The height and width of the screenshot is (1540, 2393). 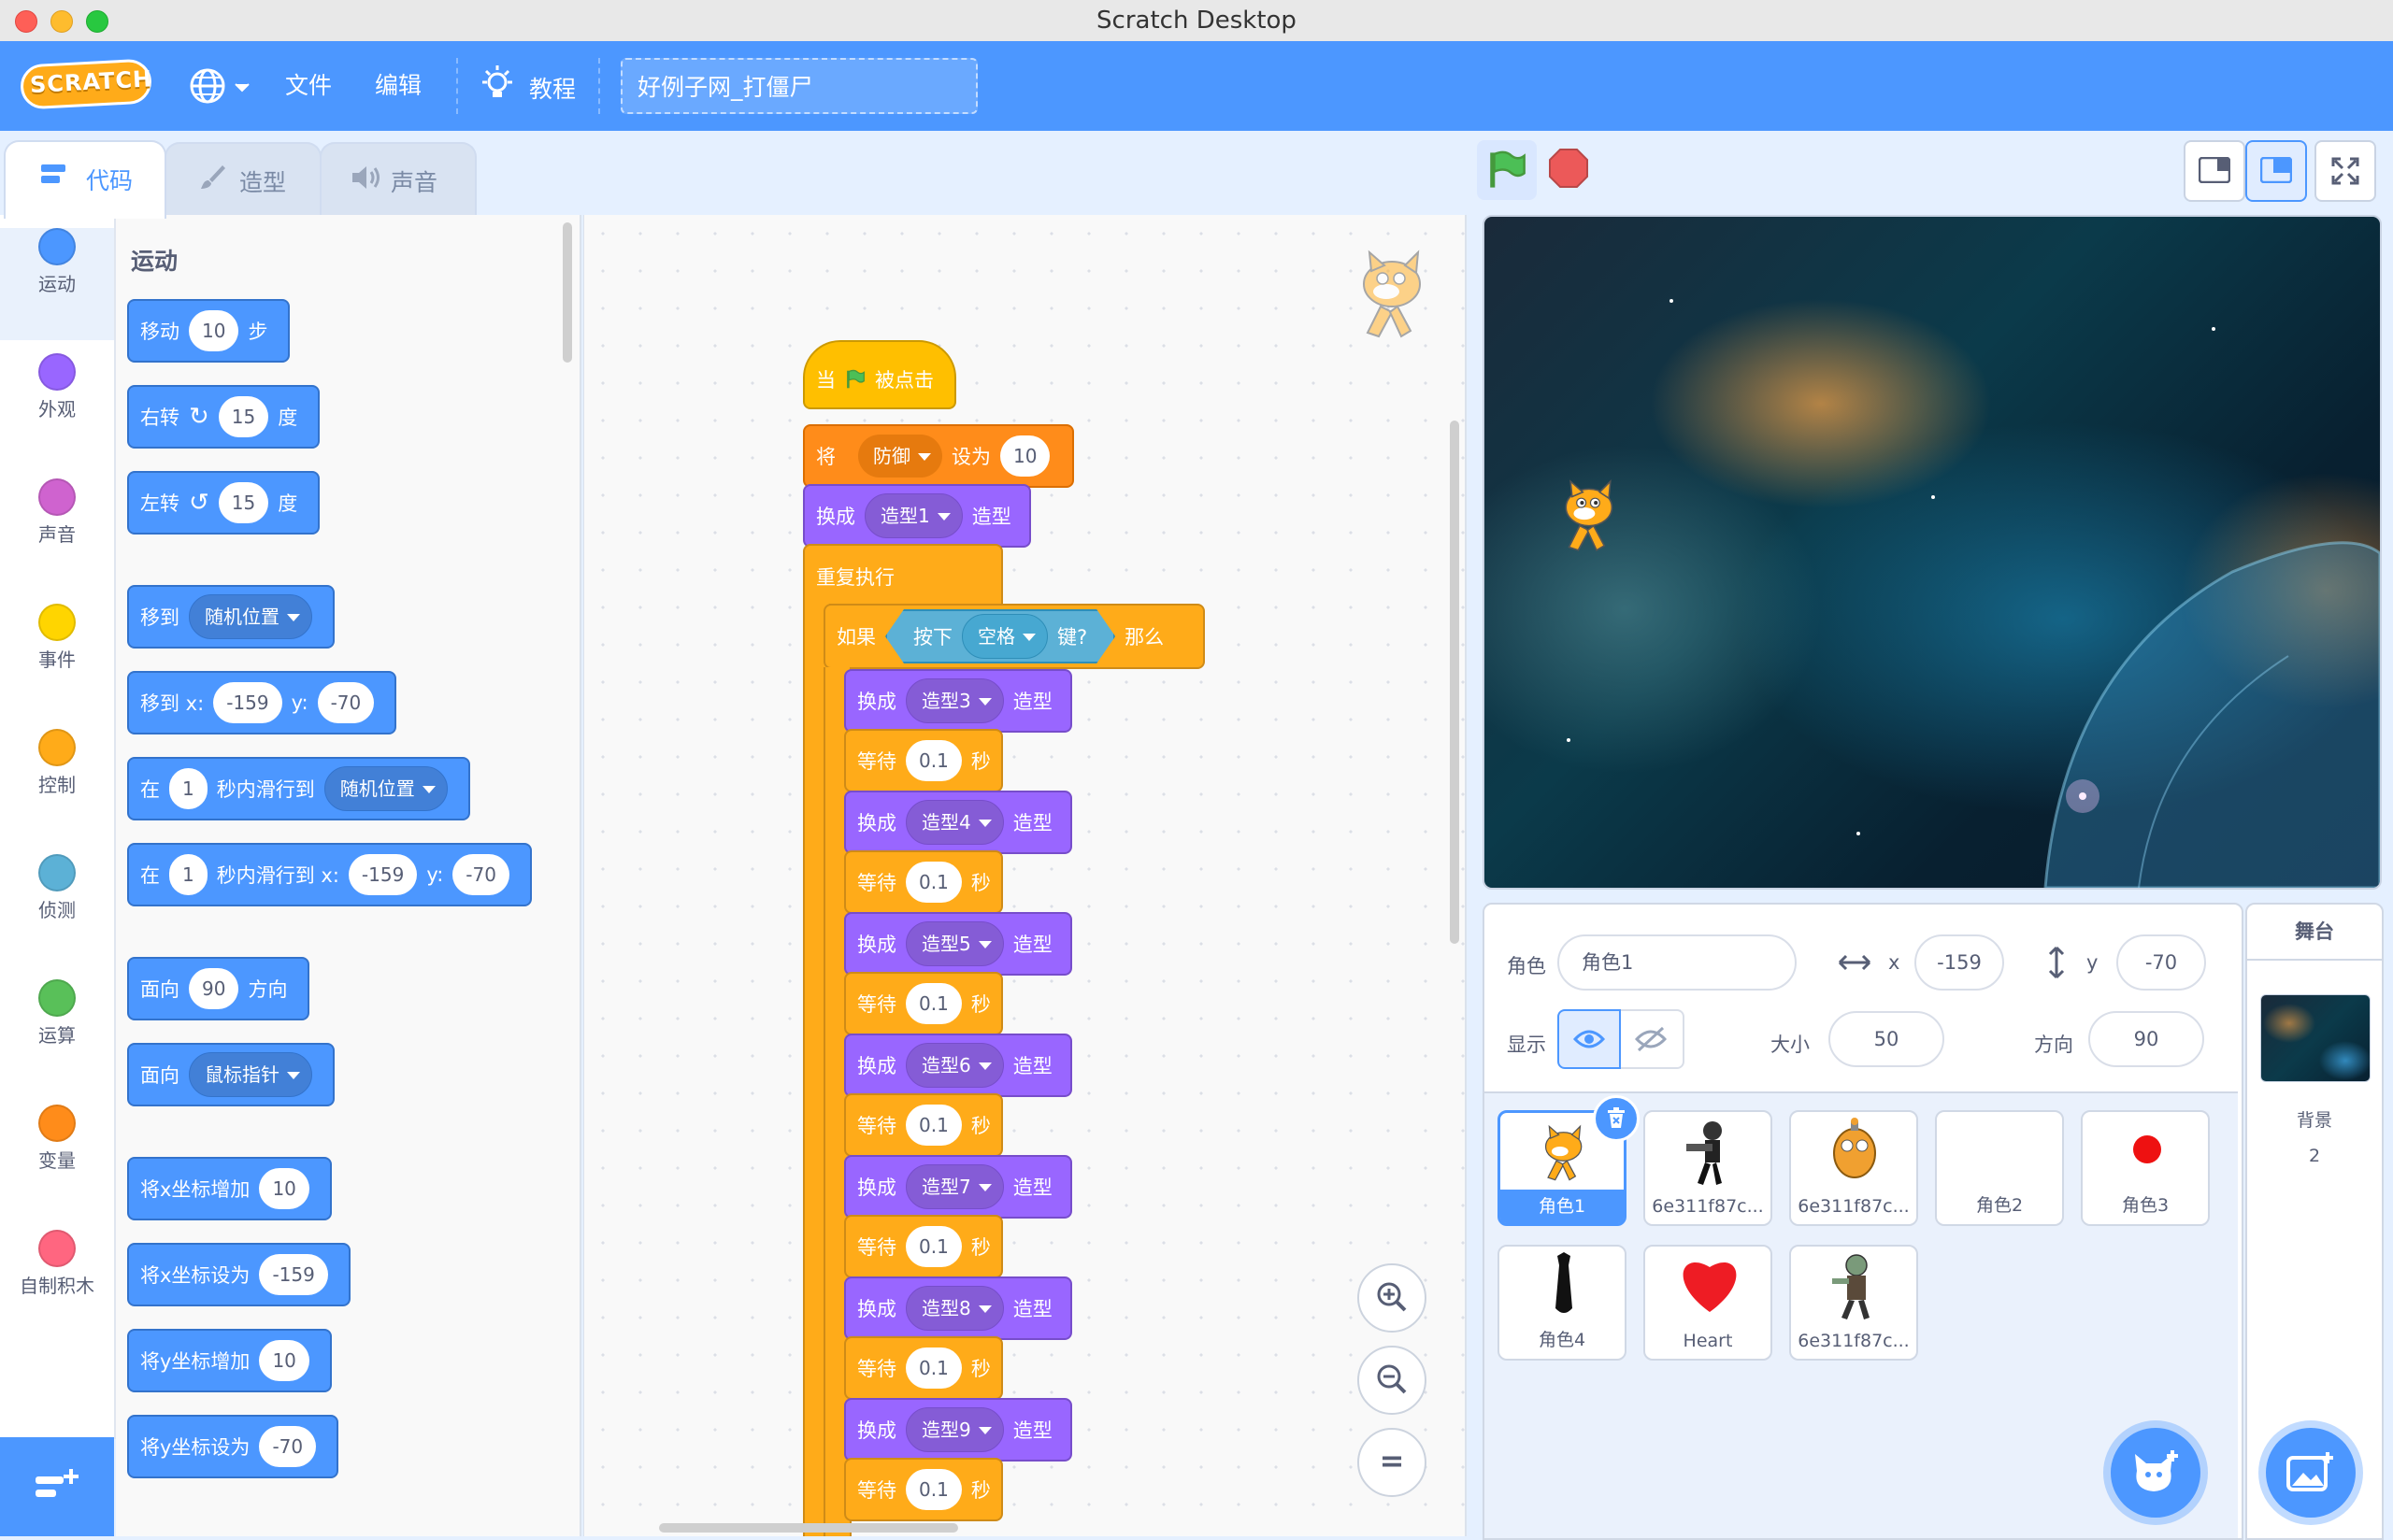 I want to click on block-turn-left: 左转 ↺ 15 度, so click(x=224, y=503).